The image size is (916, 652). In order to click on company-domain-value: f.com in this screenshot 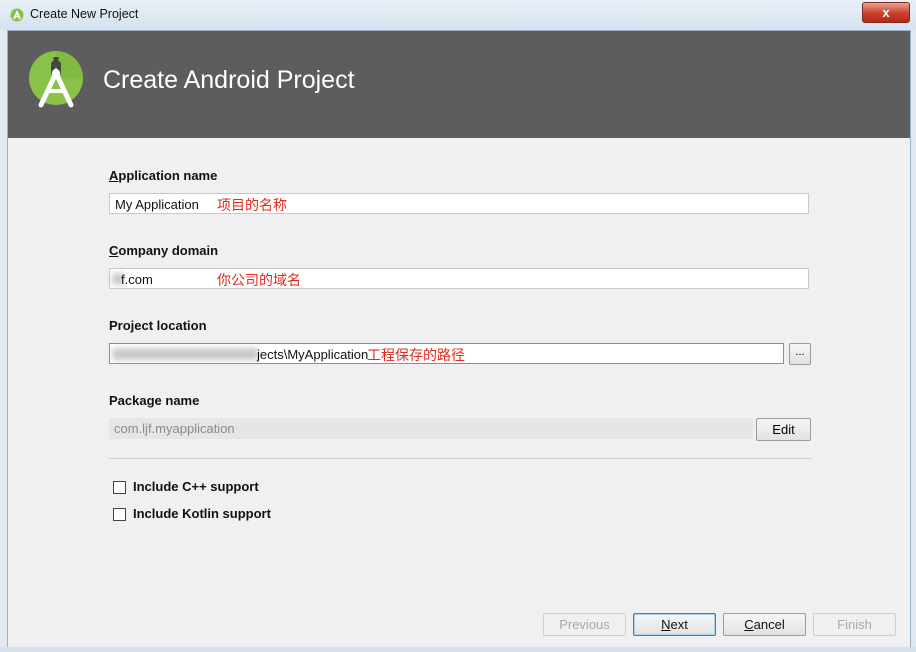, I will do `click(137, 279)`.